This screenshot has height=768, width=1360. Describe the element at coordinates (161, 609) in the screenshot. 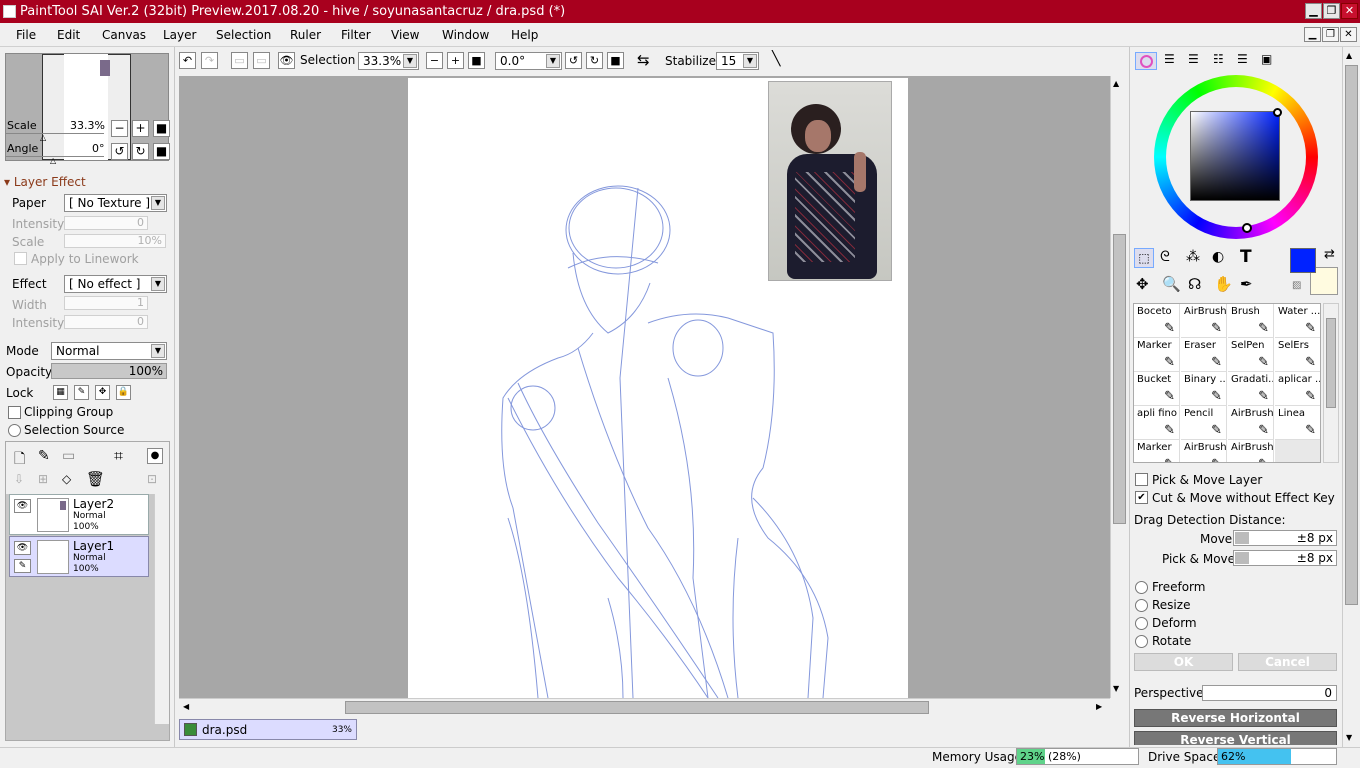

I see `layer-list-scrollbar` at that location.